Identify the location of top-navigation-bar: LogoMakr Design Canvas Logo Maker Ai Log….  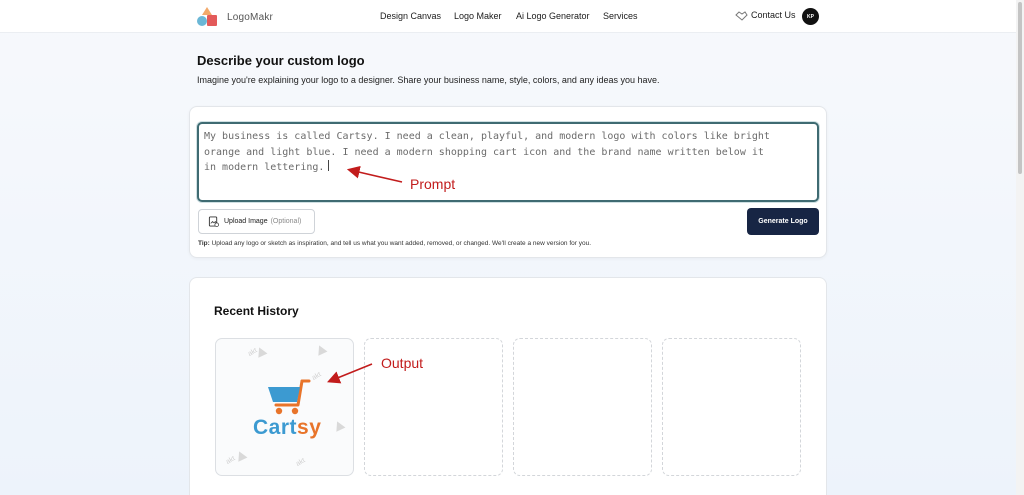
(508, 16).